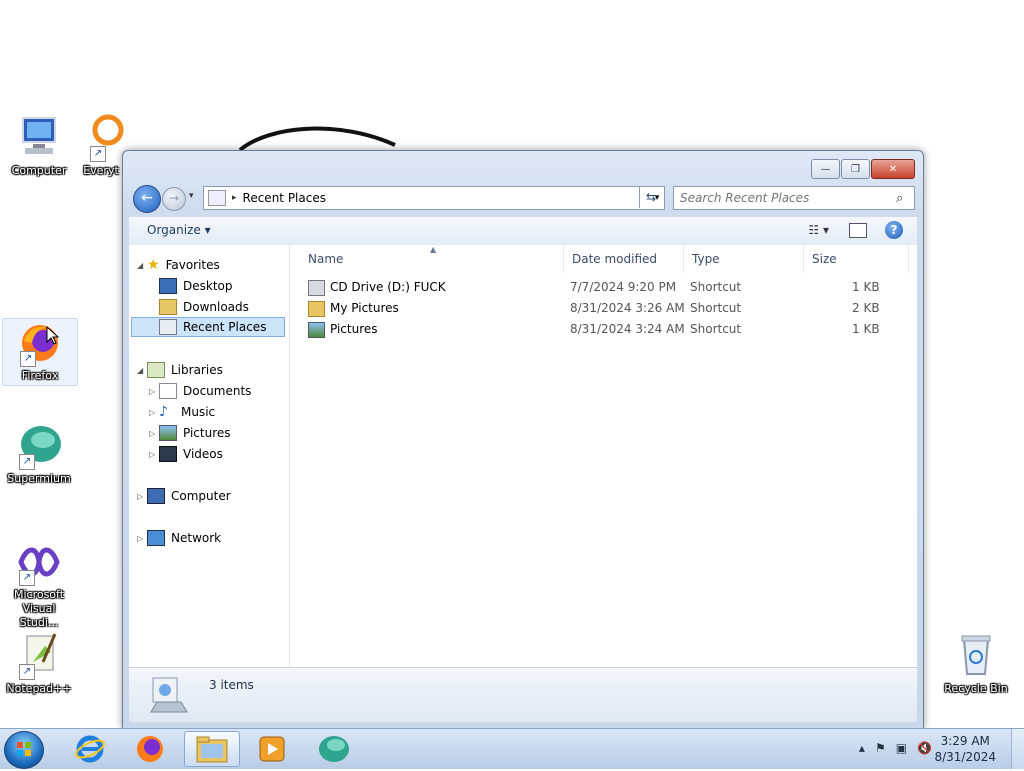 The height and width of the screenshot is (771, 1024). What do you see at coordinates (855, 169) in the screenshot?
I see `maximize-button: ❐` at bounding box center [855, 169].